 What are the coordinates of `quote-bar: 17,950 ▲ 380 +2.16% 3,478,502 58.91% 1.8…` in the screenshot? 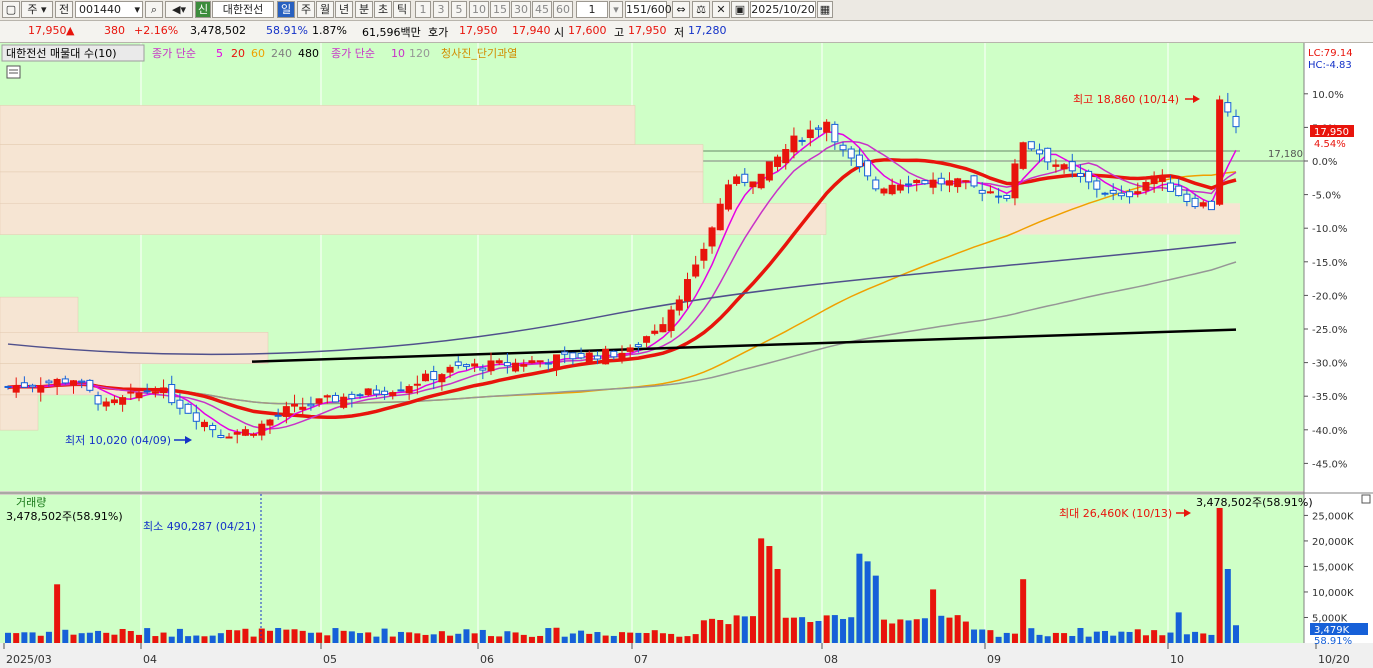 It's located at (686, 41).